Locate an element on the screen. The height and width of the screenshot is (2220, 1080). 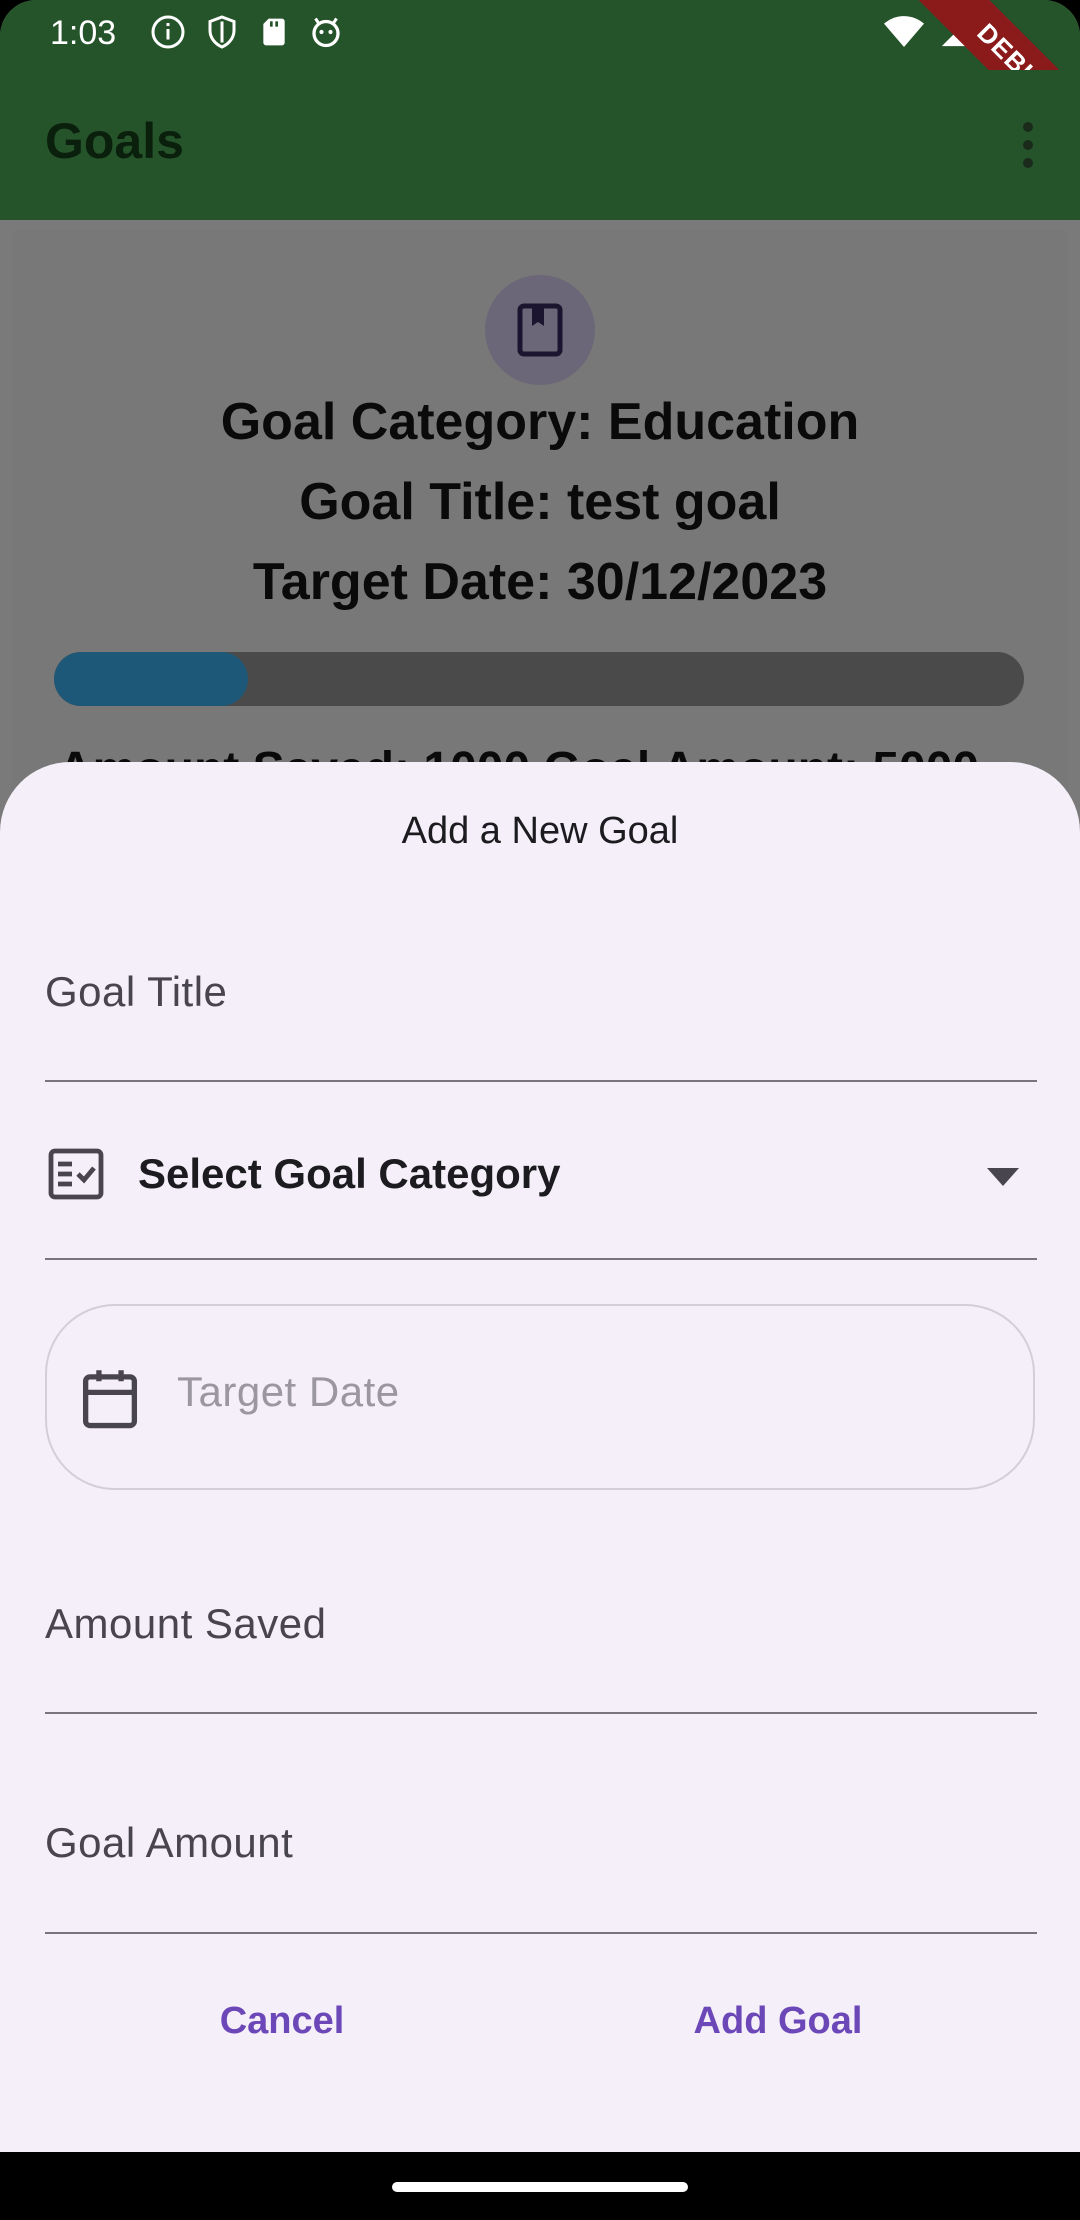
info-icon is located at coordinates (168, 34).